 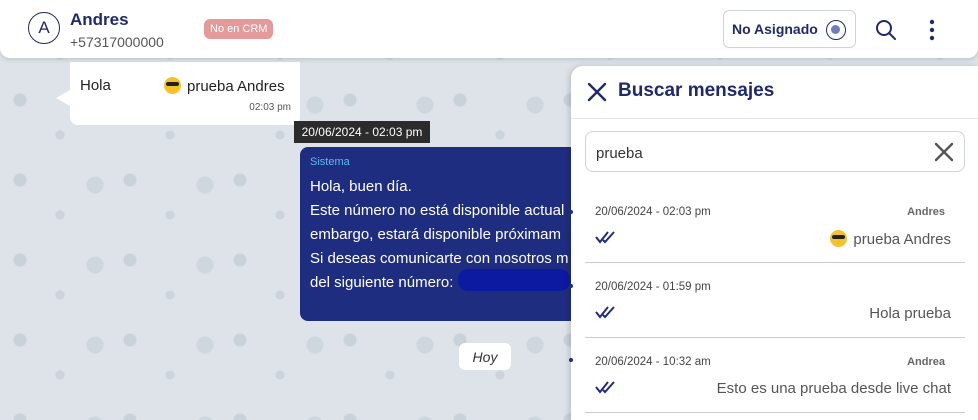 What do you see at coordinates (696, 90) in the screenshot?
I see `panel-title: Buscar mensajes` at bounding box center [696, 90].